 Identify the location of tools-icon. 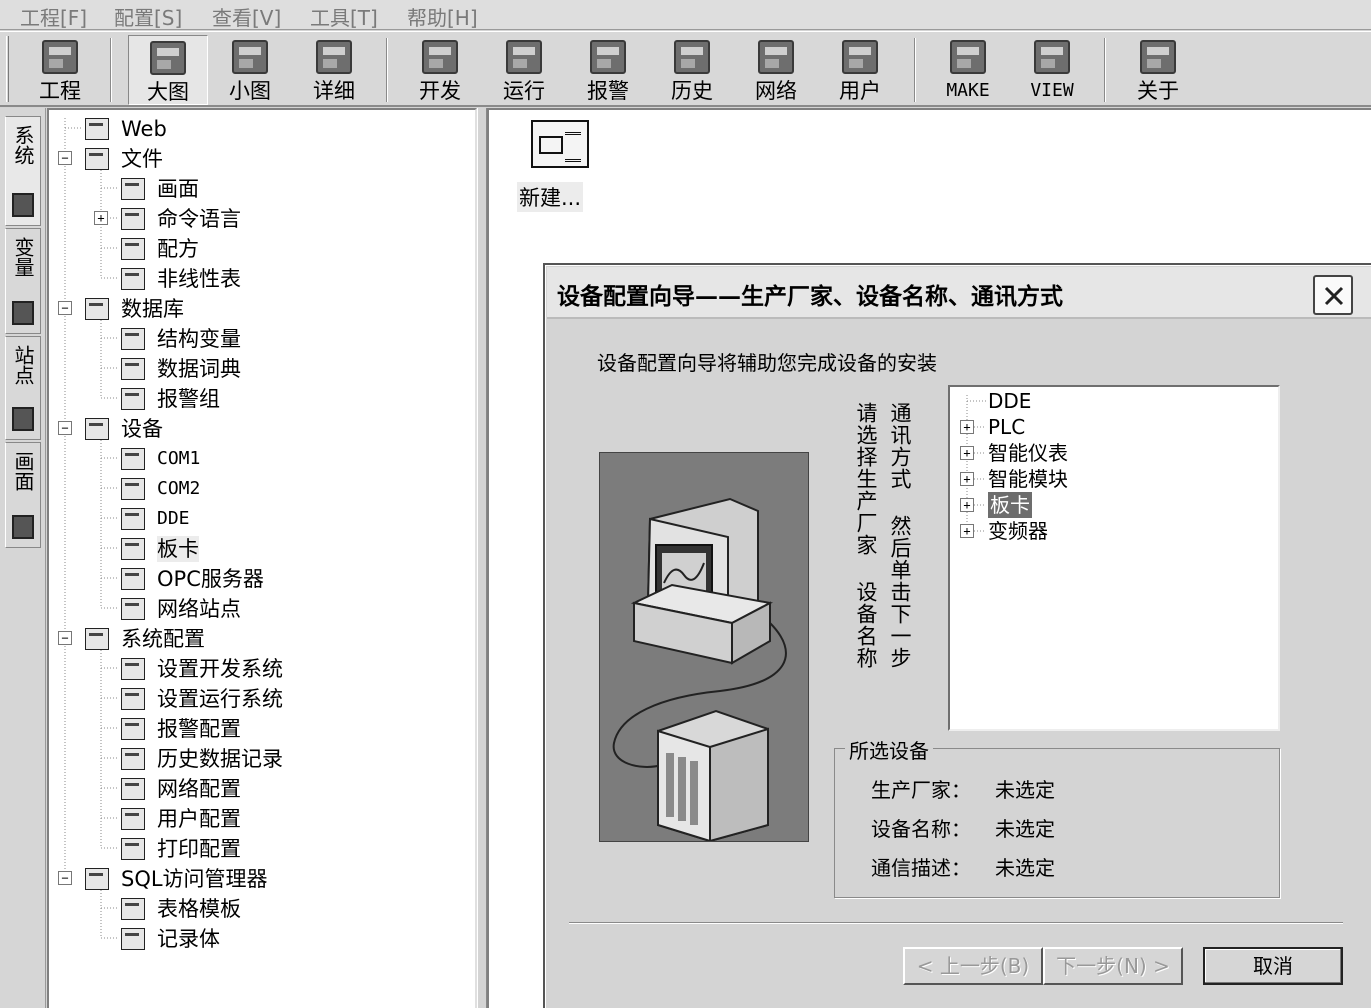
(97, 639).